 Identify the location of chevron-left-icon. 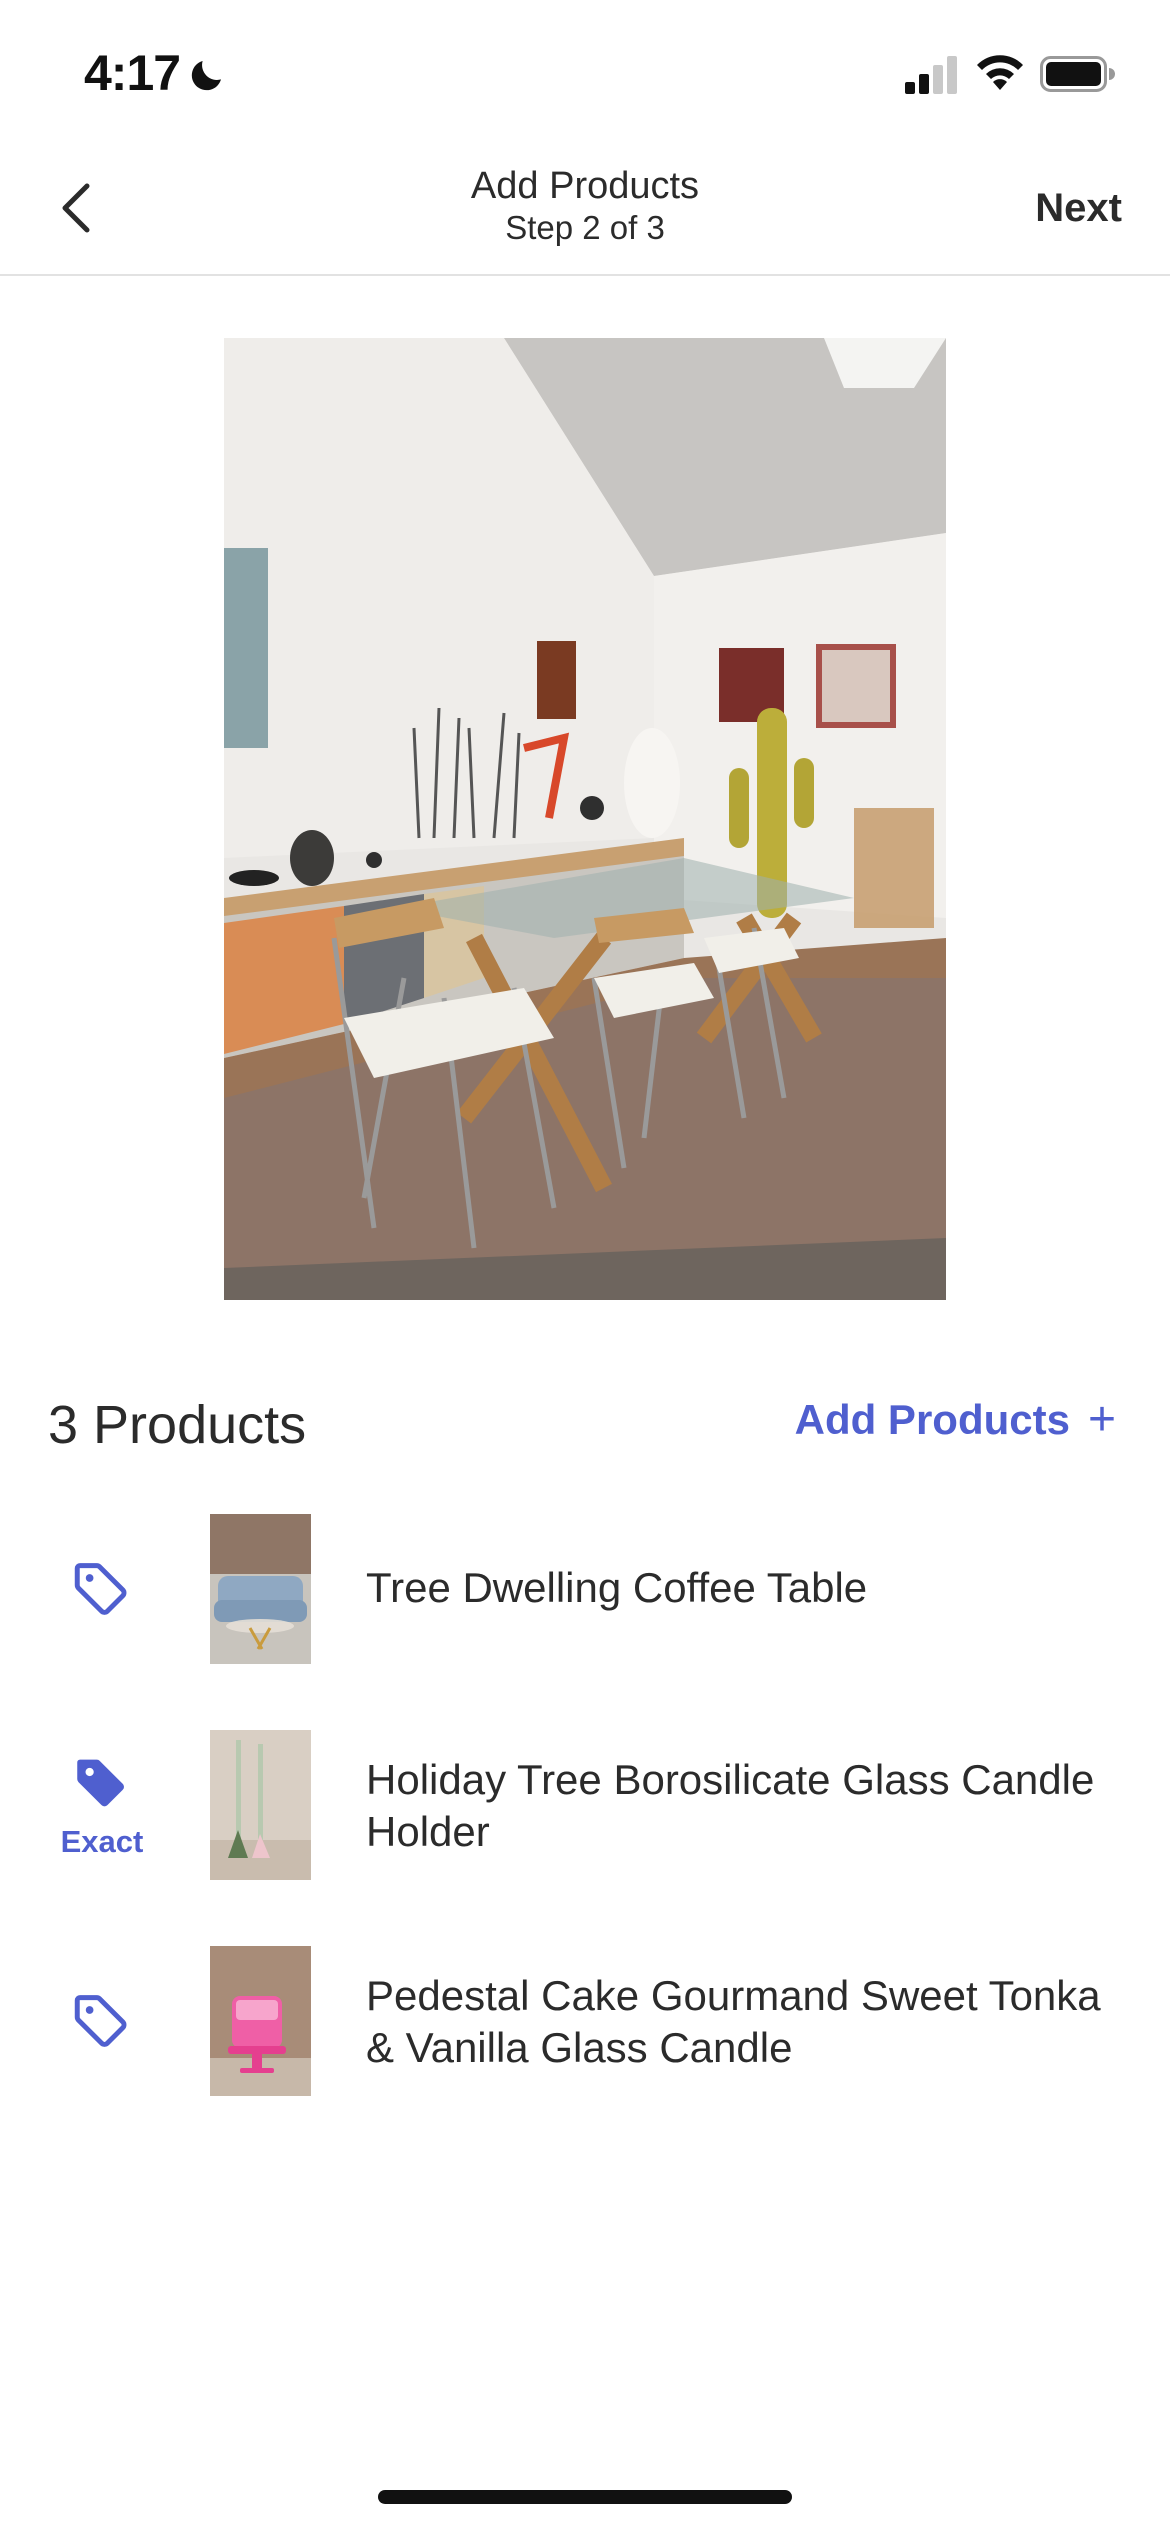
(76, 208).